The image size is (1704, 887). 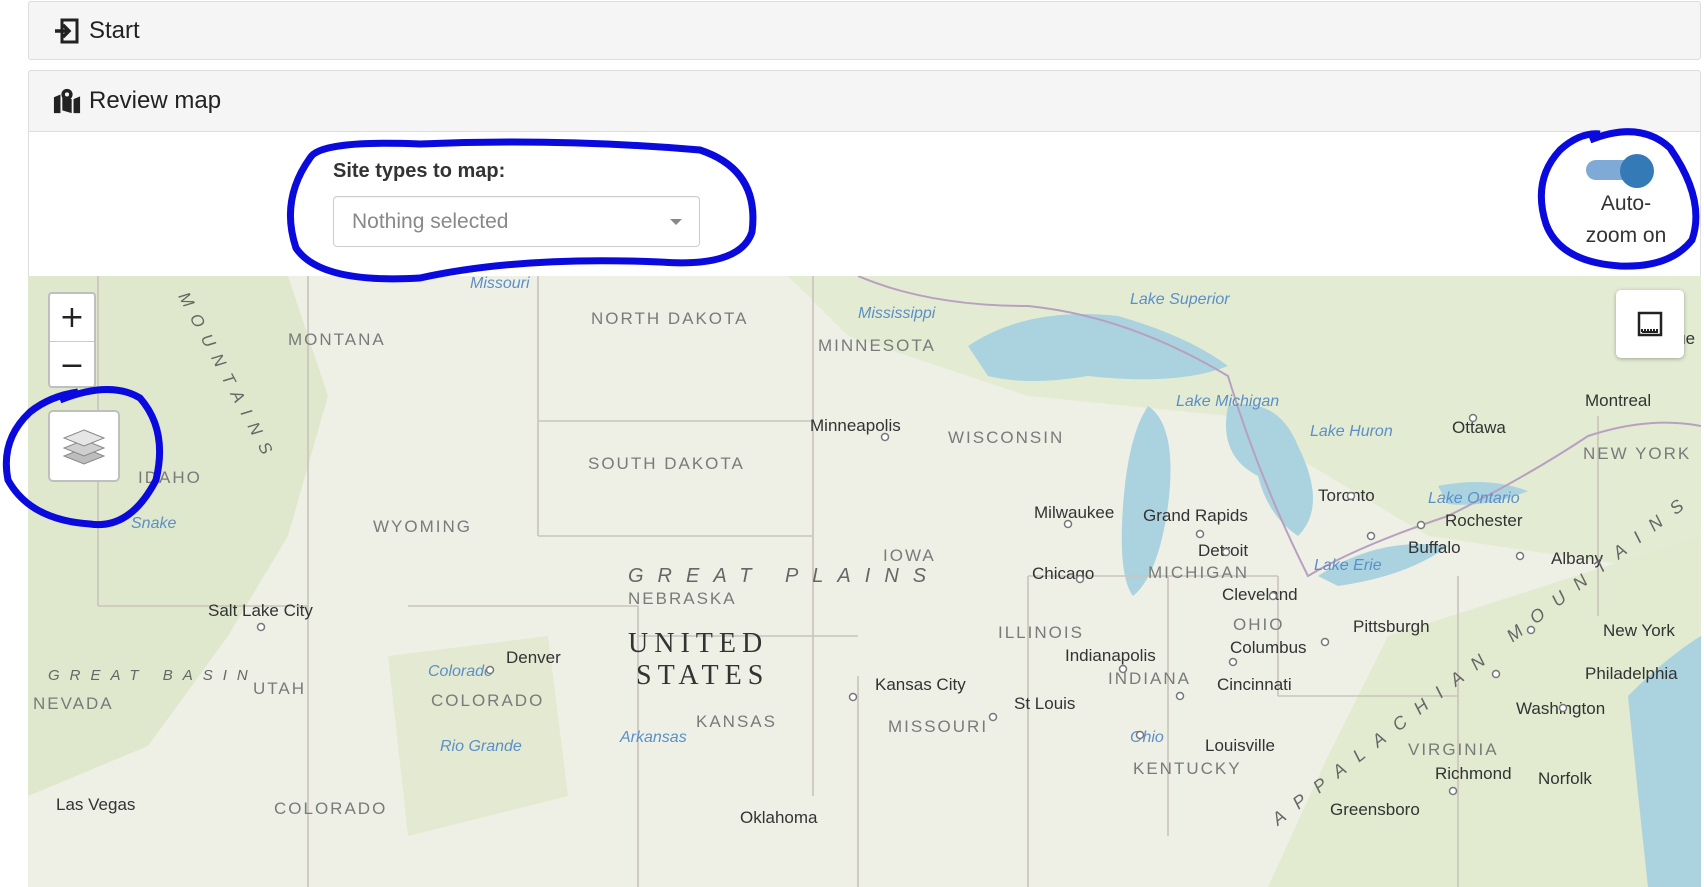 What do you see at coordinates (516, 221) in the screenshot?
I see `site-types-select: Nothing selected` at bounding box center [516, 221].